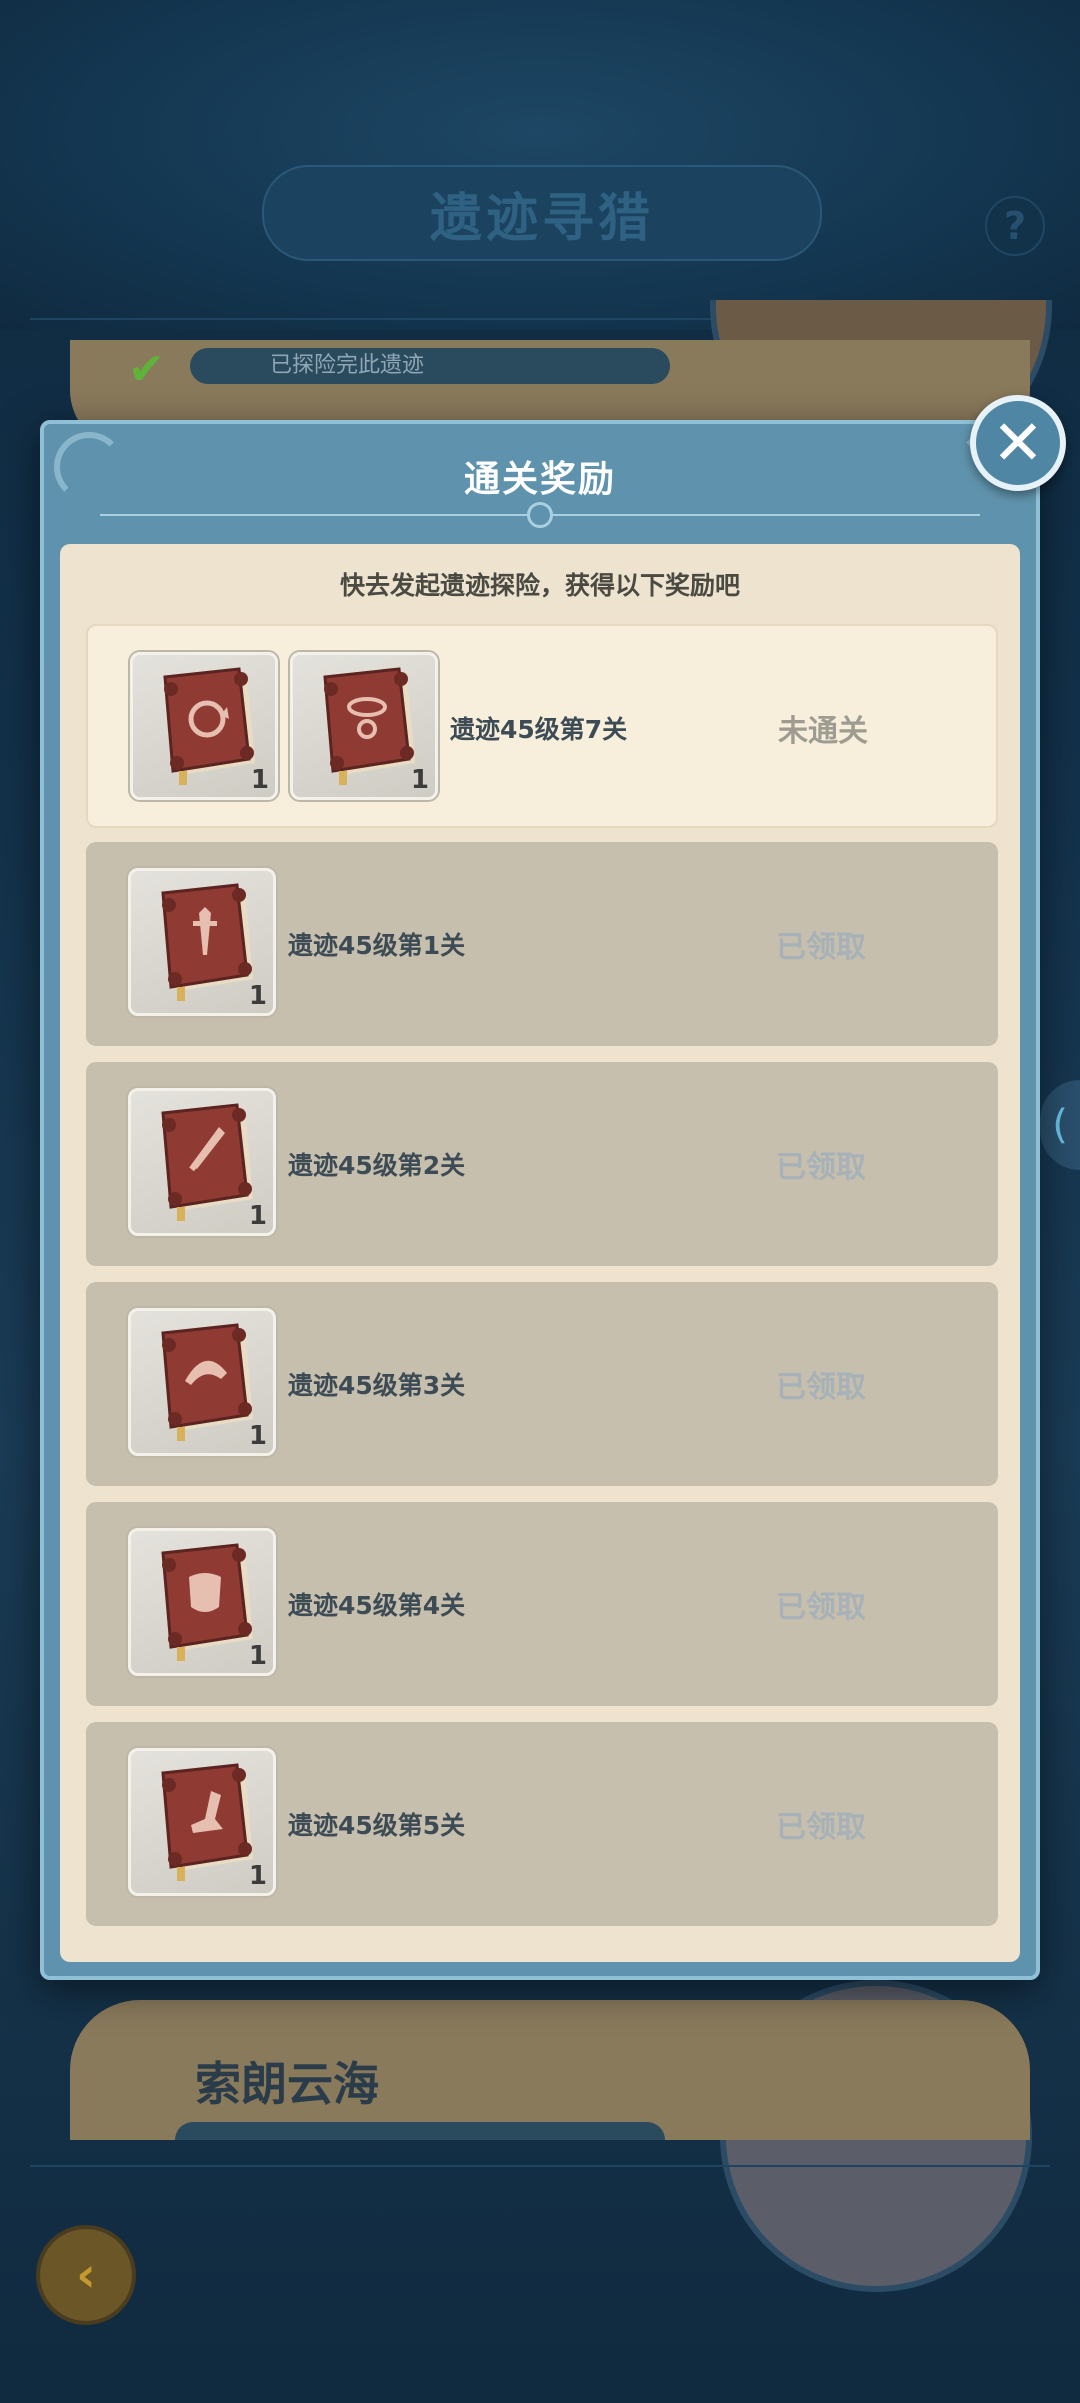  What do you see at coordinates (542, 1824) in the screenshot?
I see `reward-row: 1 遗迹45级第5关 已领取` at bounding box center [542, 1824].